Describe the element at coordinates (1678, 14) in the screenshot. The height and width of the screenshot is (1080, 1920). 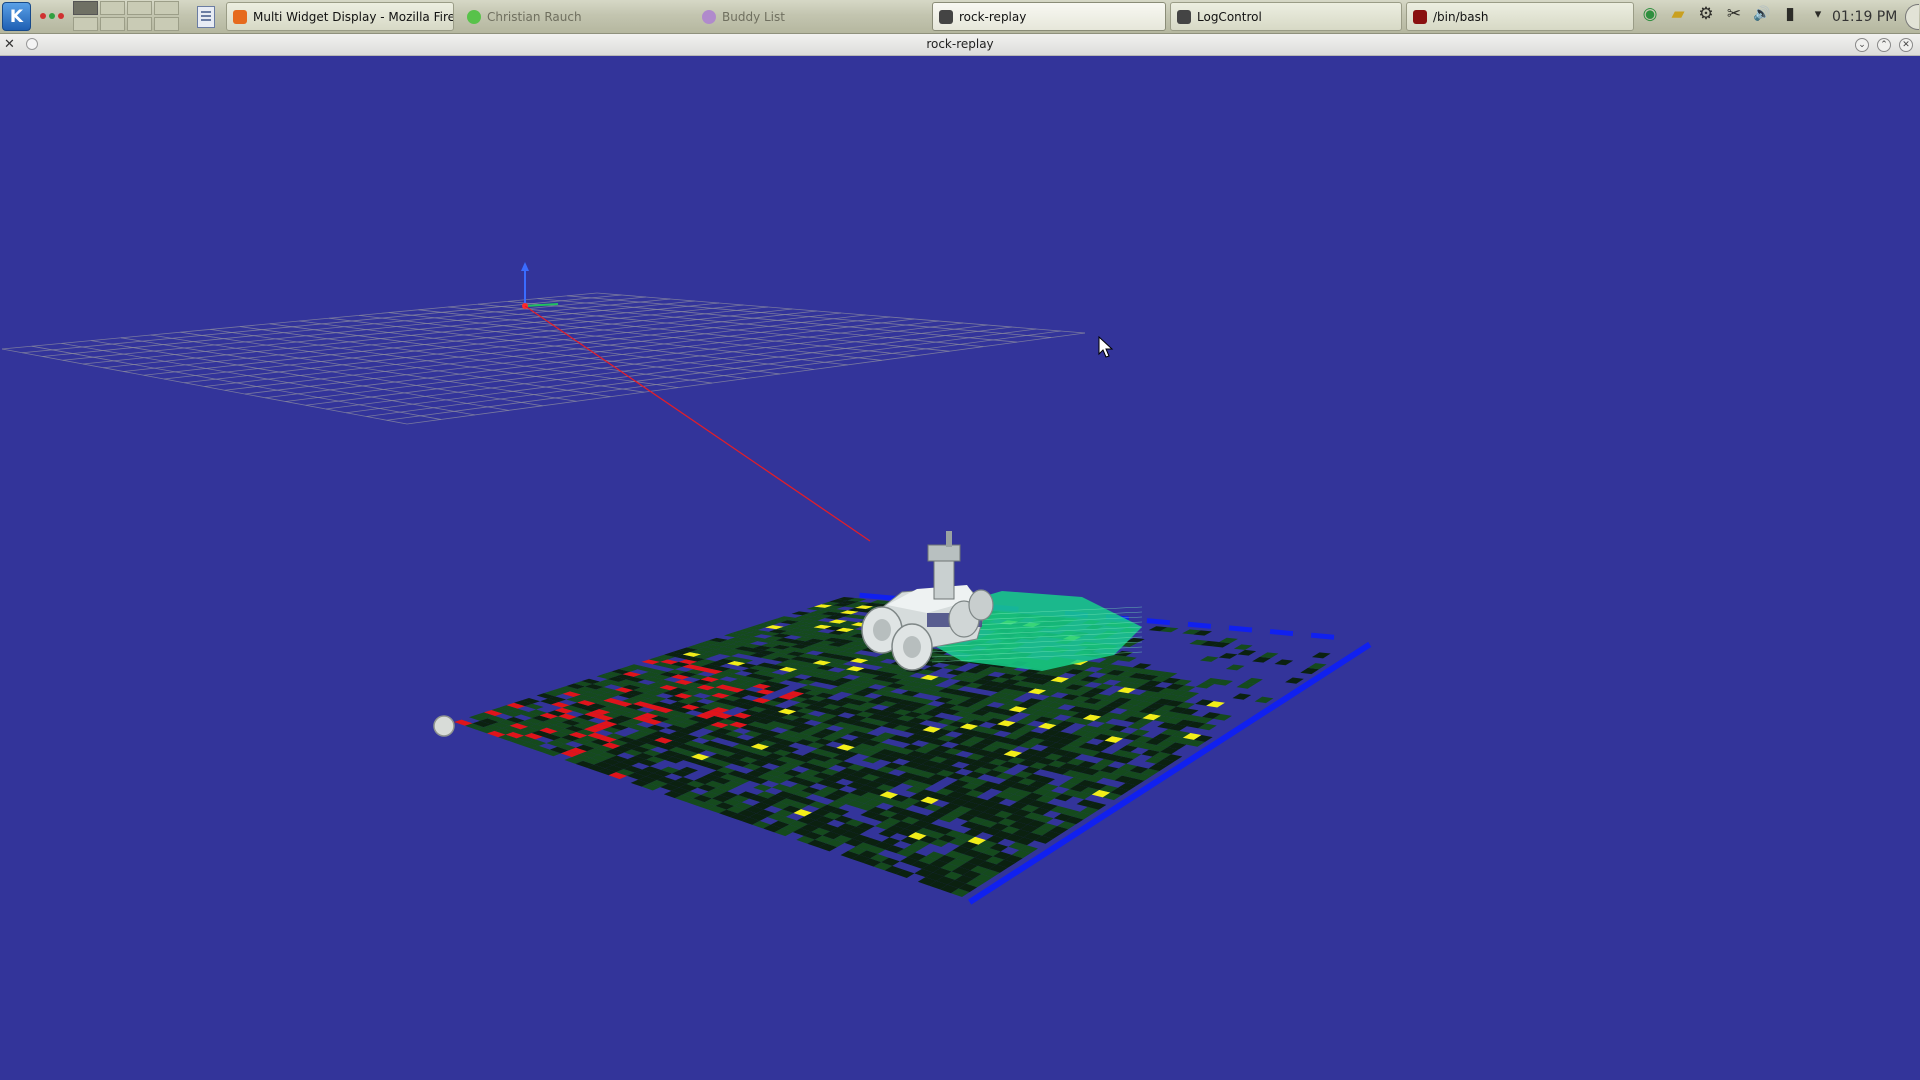
I see `folder-icon: ▰` at that location.